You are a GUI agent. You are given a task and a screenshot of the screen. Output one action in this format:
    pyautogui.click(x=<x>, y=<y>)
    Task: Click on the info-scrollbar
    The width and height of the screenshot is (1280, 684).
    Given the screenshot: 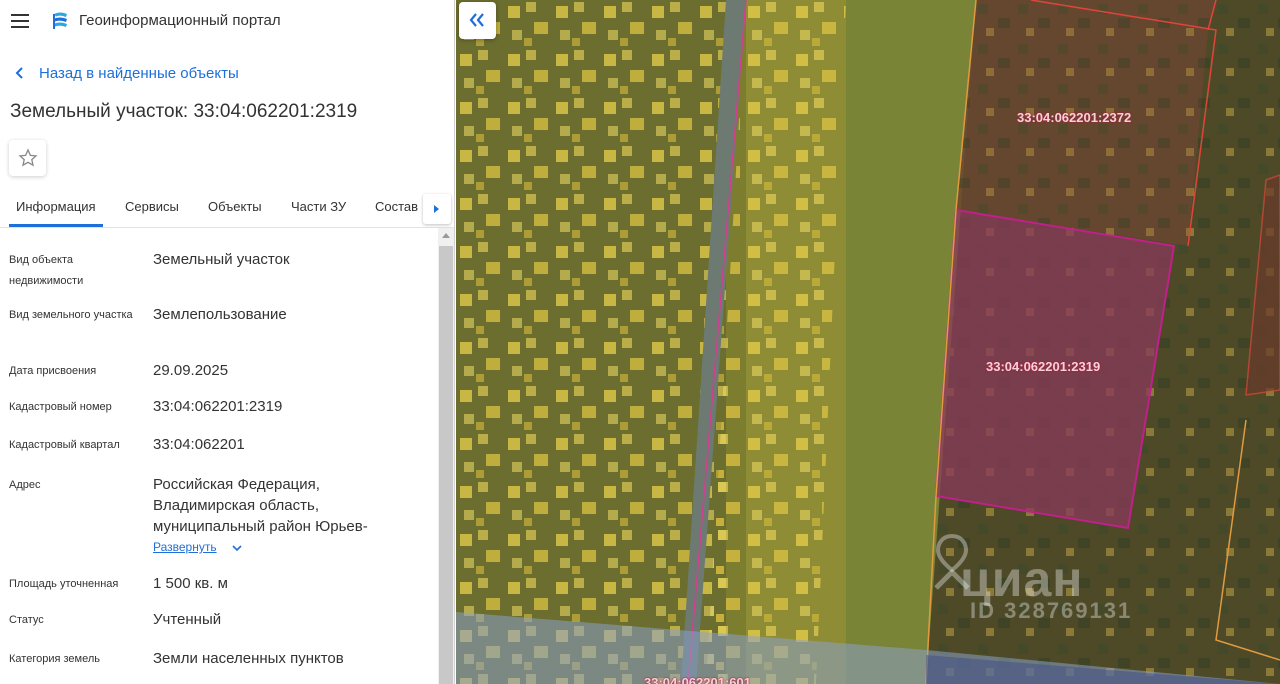 What is the action you would take?
    pyautogui.click(x=446, y=456)
    